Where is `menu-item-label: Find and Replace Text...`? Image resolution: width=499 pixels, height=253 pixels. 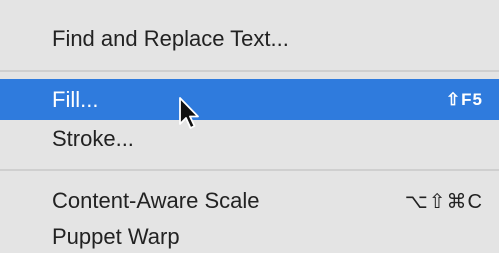
menu-item-label: Find and Replace Text... is located at coordinates (170, 38).